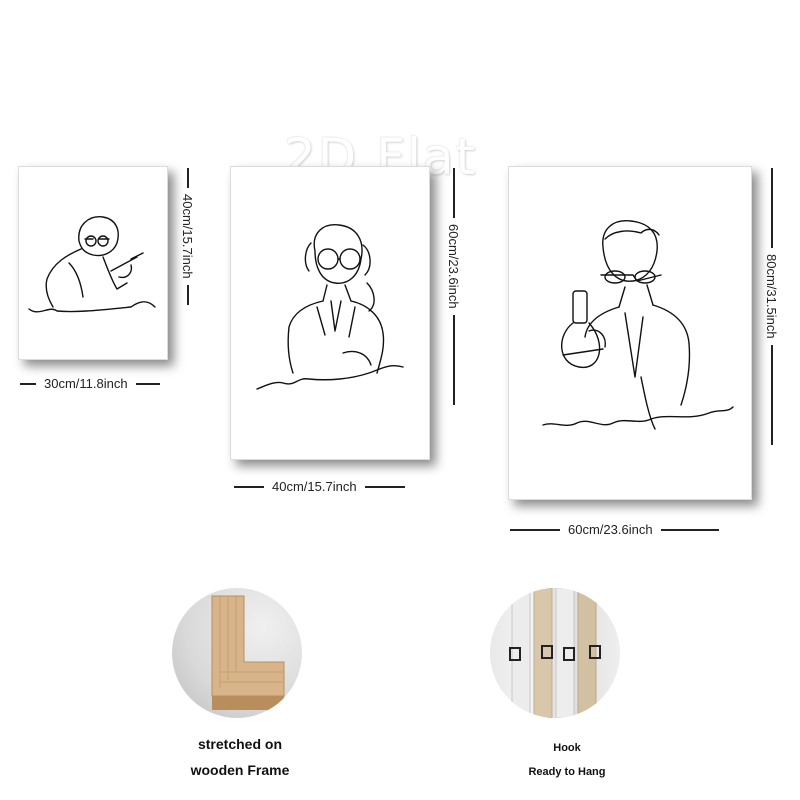 Image resolution: width=800 pixels, height=800 pixels. I want to click on line-art-scientist-writing, so click(92, 264).